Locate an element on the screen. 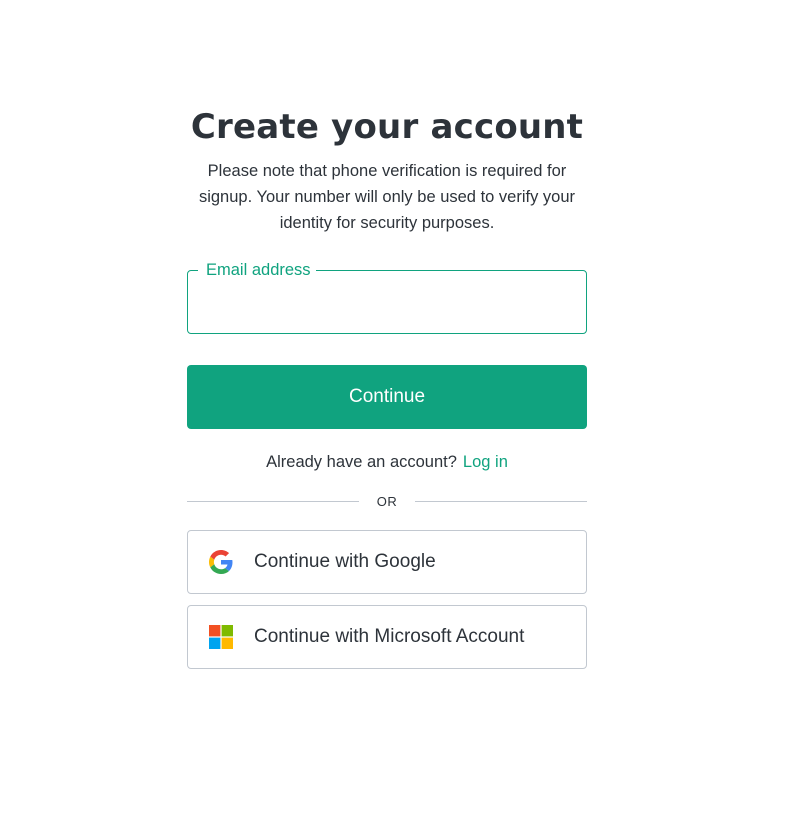 The width and height of the screenshot is (799, 817). divider-text: OR is located at coordinates (387, 501).